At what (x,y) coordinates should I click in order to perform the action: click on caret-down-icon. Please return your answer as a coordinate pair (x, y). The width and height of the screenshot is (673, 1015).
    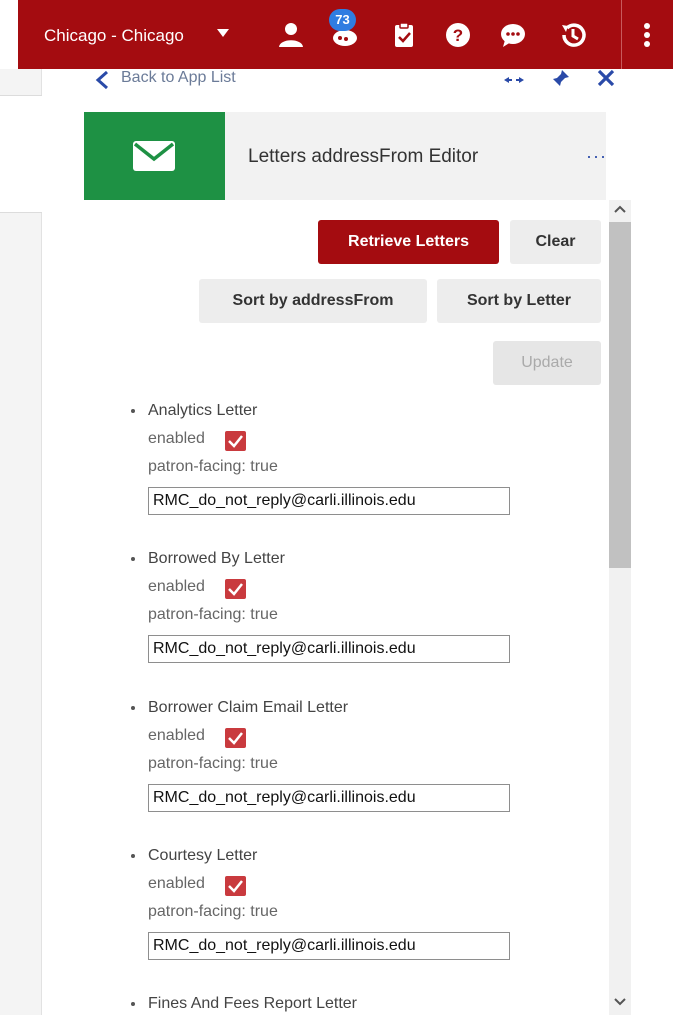
    Looking at the image, I should click on (223, 33).